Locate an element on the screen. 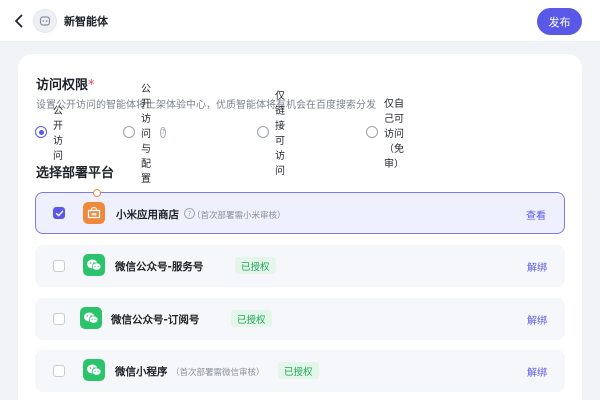 This screenshot has height=400, width=600. platform-name: 微信公众号-订阅号 is located at coordinates (155, 320).